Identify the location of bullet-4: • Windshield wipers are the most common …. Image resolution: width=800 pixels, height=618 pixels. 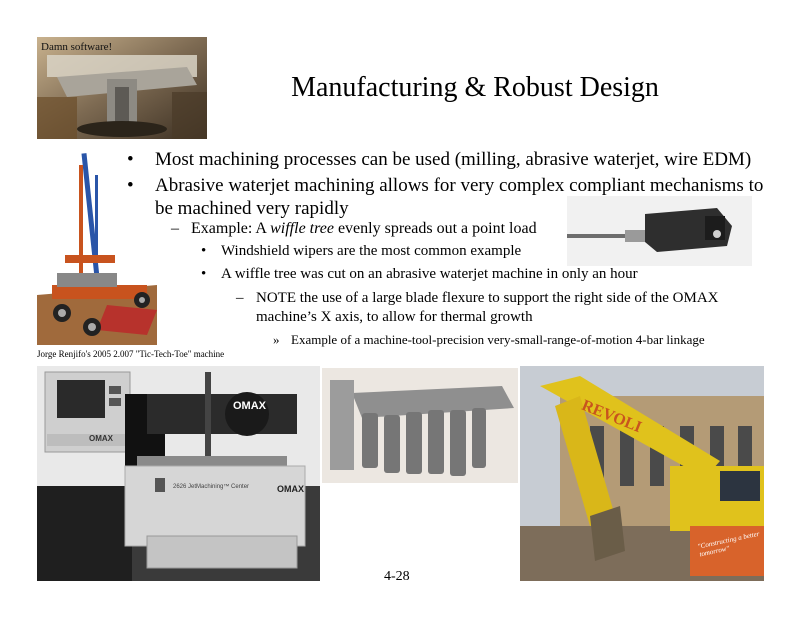
(361, 251).